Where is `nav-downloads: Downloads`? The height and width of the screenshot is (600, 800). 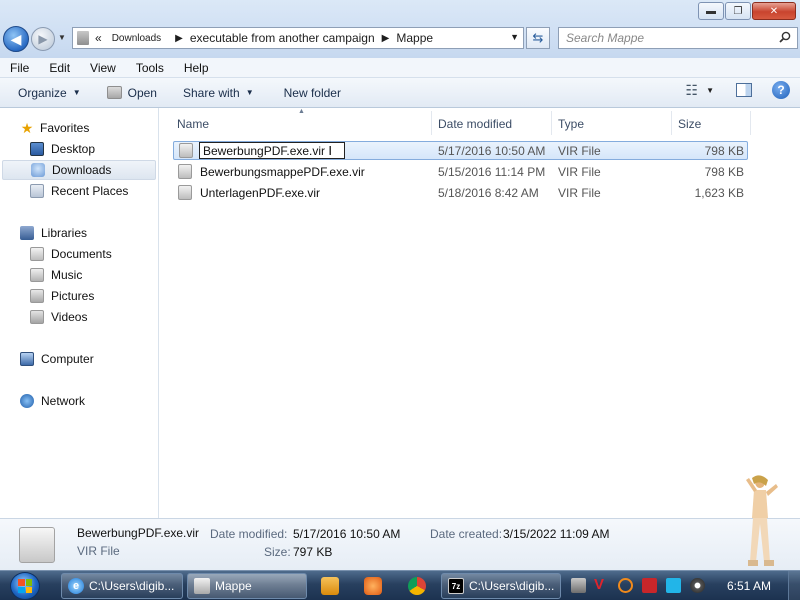 nav-downloads: Downloads is located at coordinates (79, 170).